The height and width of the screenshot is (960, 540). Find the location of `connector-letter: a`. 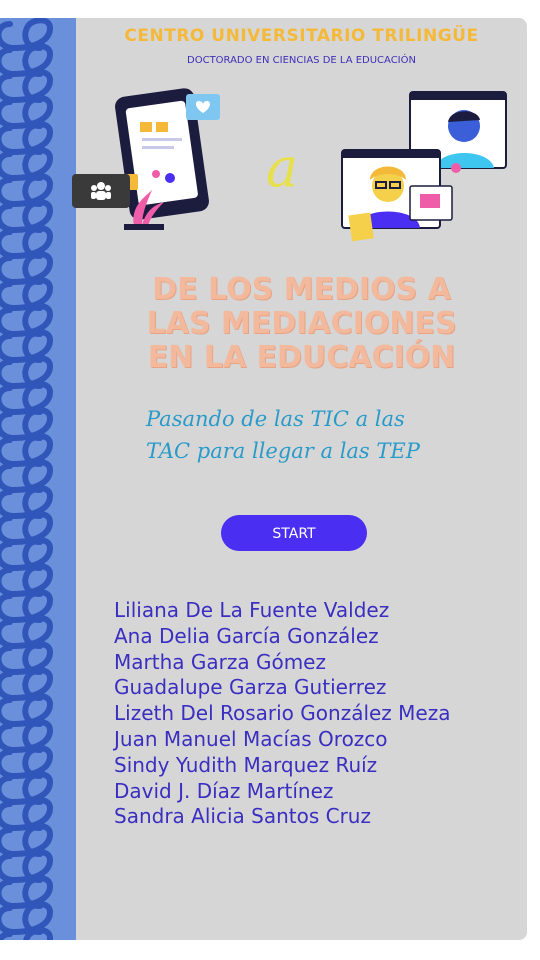

connector-letter: a is located at coordinates (282, 167).